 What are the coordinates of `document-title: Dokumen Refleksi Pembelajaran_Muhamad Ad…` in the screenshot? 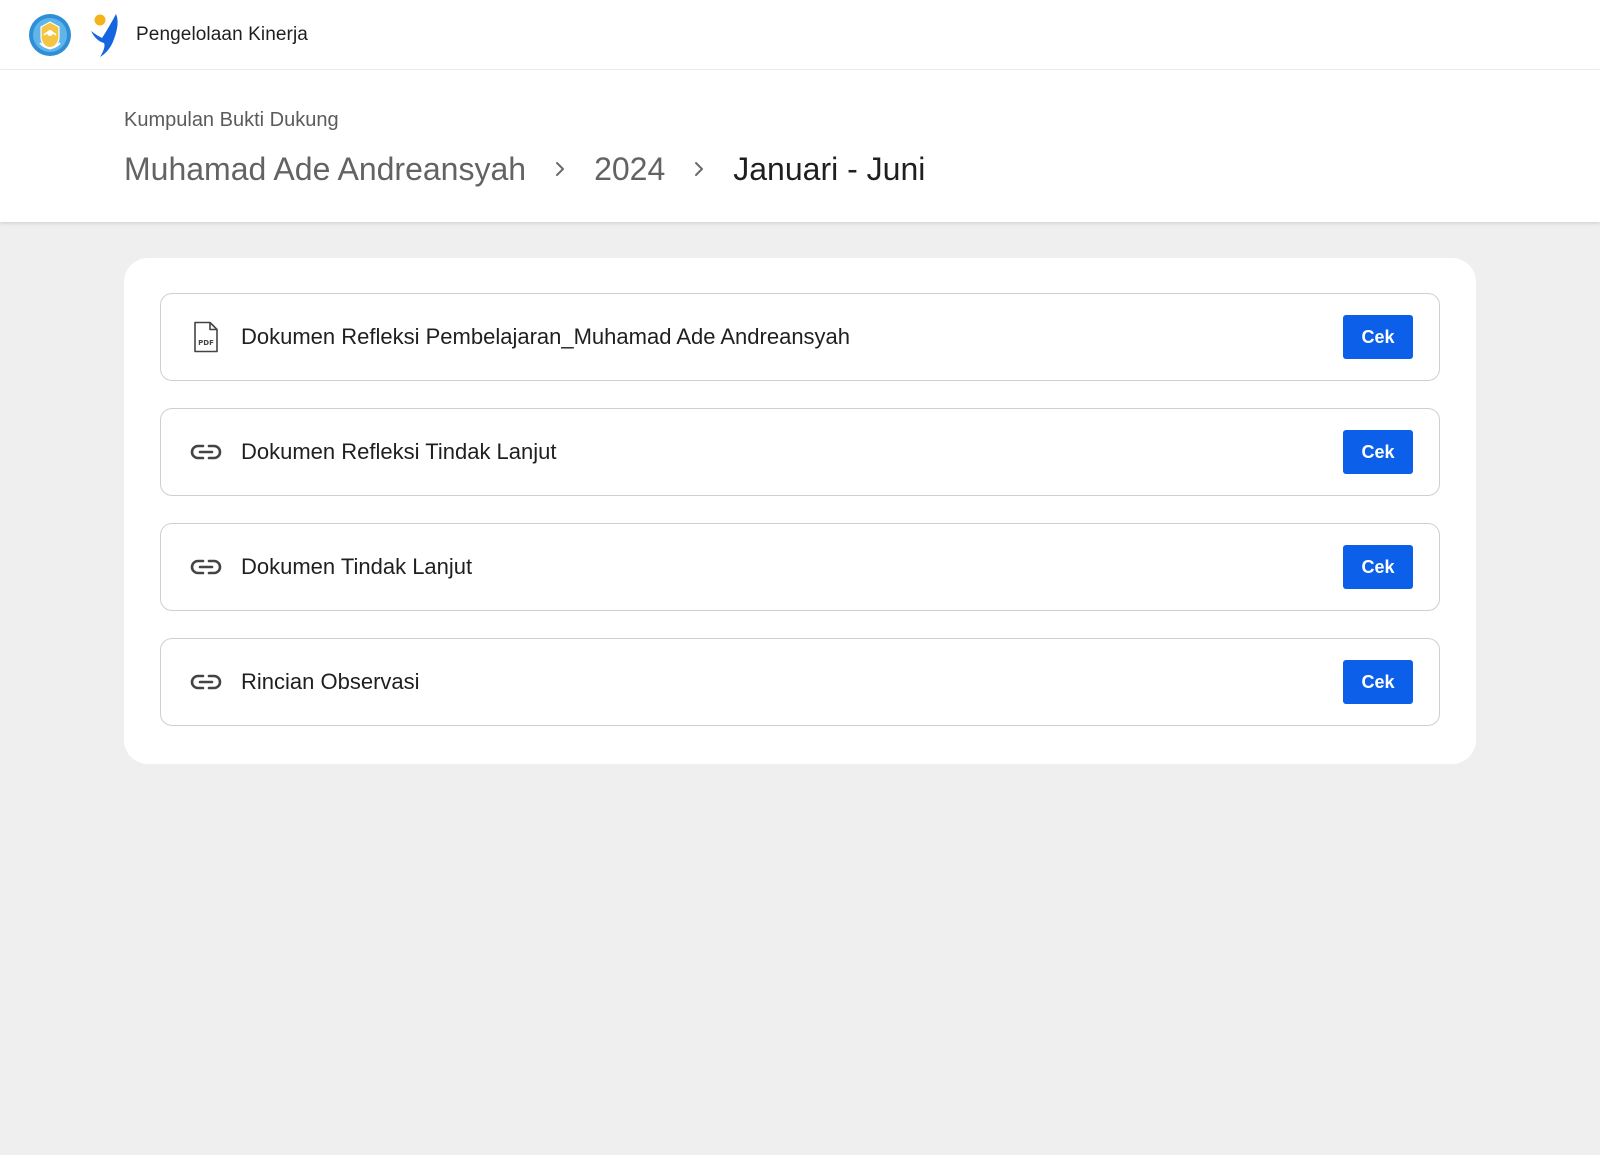 It's located at (546, 336).